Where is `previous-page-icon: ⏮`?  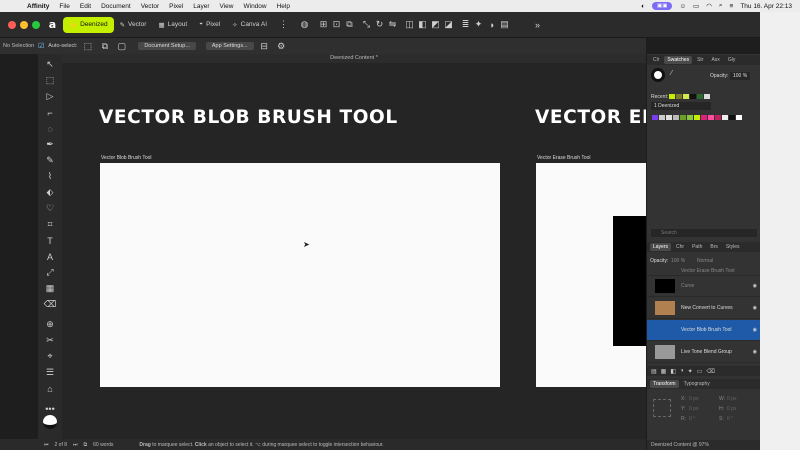 previous-page-icon: ⏮ is located at coordinates (46, 445).